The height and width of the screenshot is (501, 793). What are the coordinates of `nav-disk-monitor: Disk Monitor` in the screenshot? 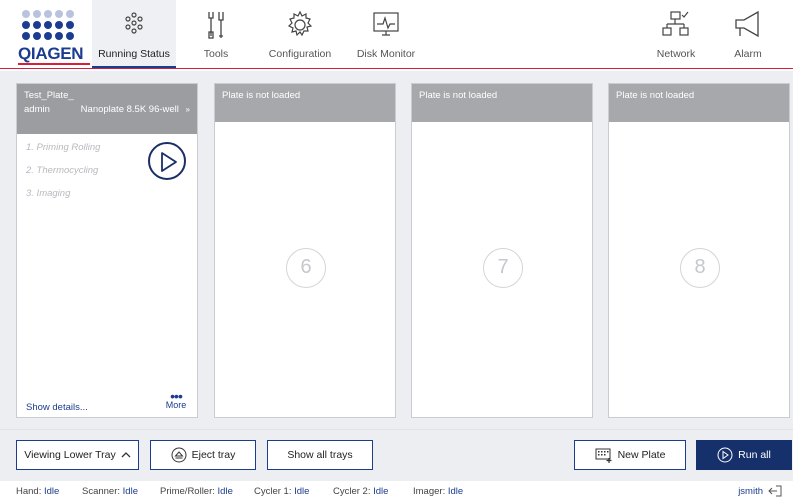 It's located at (386, 34).